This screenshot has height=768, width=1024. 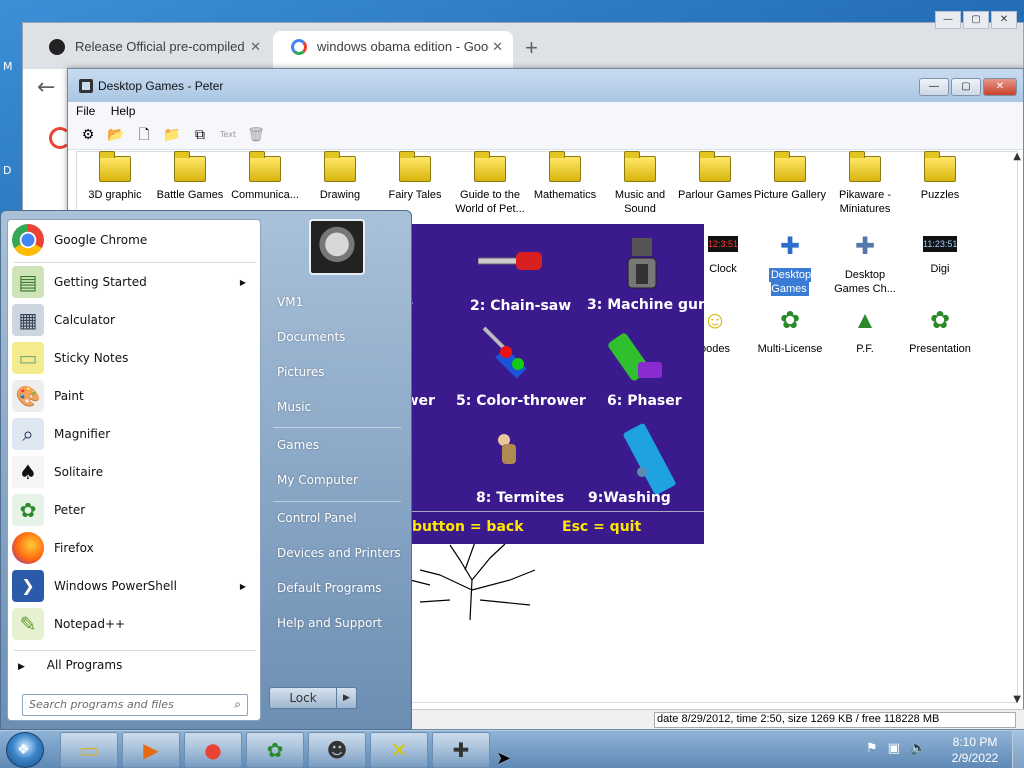 What do you see at coordinates (134, 358) in the screenshot?
I see `start-item-sticky-notes: ▭ Sticky Notes` at bounding box center [134, 358].